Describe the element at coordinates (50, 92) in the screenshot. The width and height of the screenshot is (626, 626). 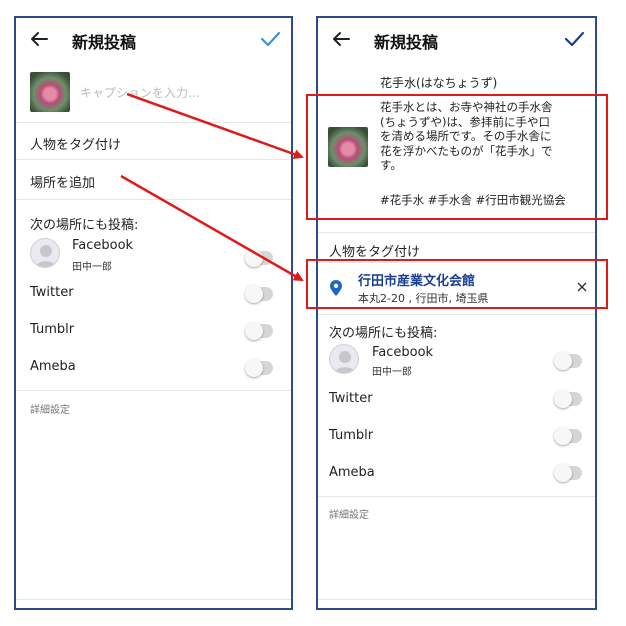
I see `photo-thumbnail` at that location.